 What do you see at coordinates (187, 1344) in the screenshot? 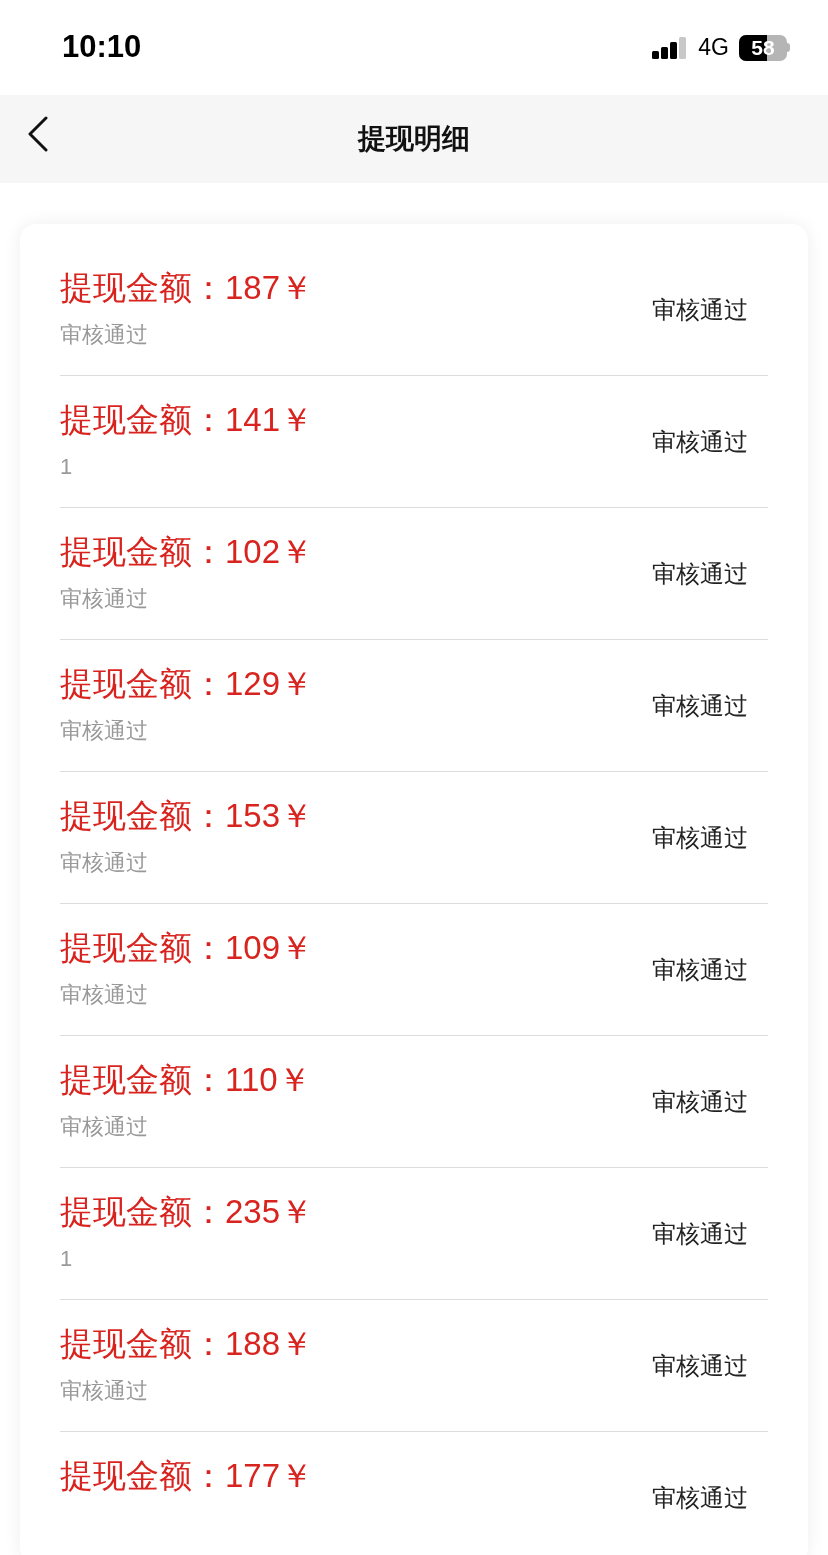
I see `amount-label: 提现金额：188￥` at bounding box center [187, 1344].